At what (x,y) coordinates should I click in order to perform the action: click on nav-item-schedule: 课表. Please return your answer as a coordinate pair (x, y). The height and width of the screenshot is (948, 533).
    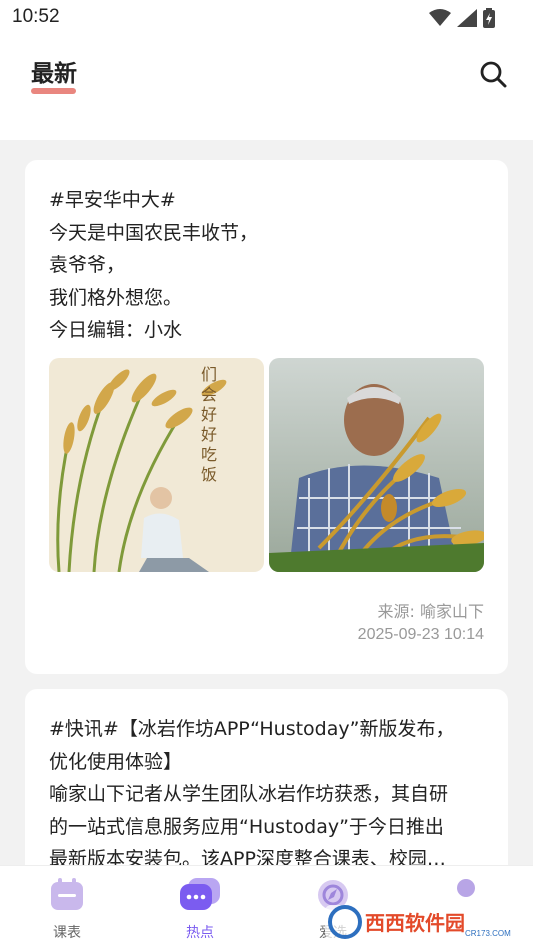
    Looking at the image, I should click on (67, 910).